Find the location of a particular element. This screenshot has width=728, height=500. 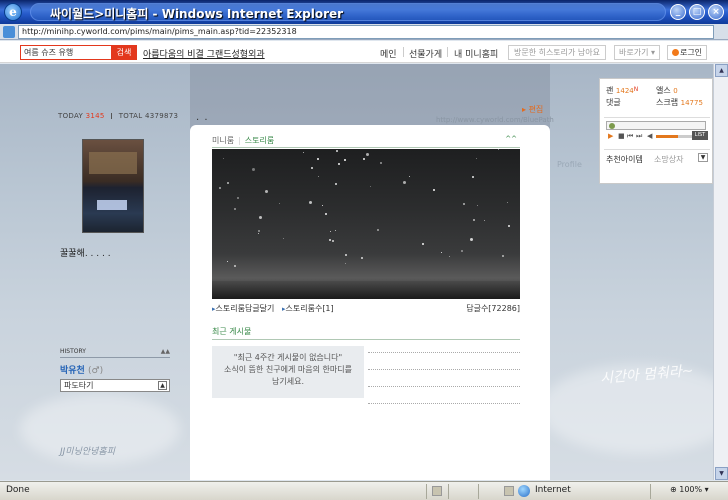

story-count-label: 스토리룸수[1] is located at coordinates (309, 308).